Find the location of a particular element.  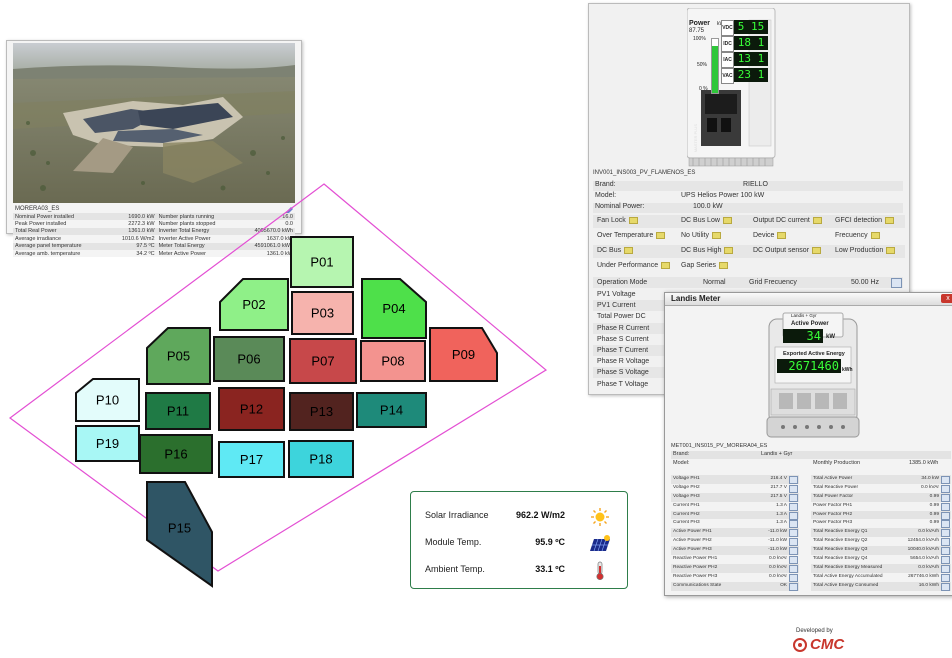

plot-p14: P14 is located at coordinates (391, 410).